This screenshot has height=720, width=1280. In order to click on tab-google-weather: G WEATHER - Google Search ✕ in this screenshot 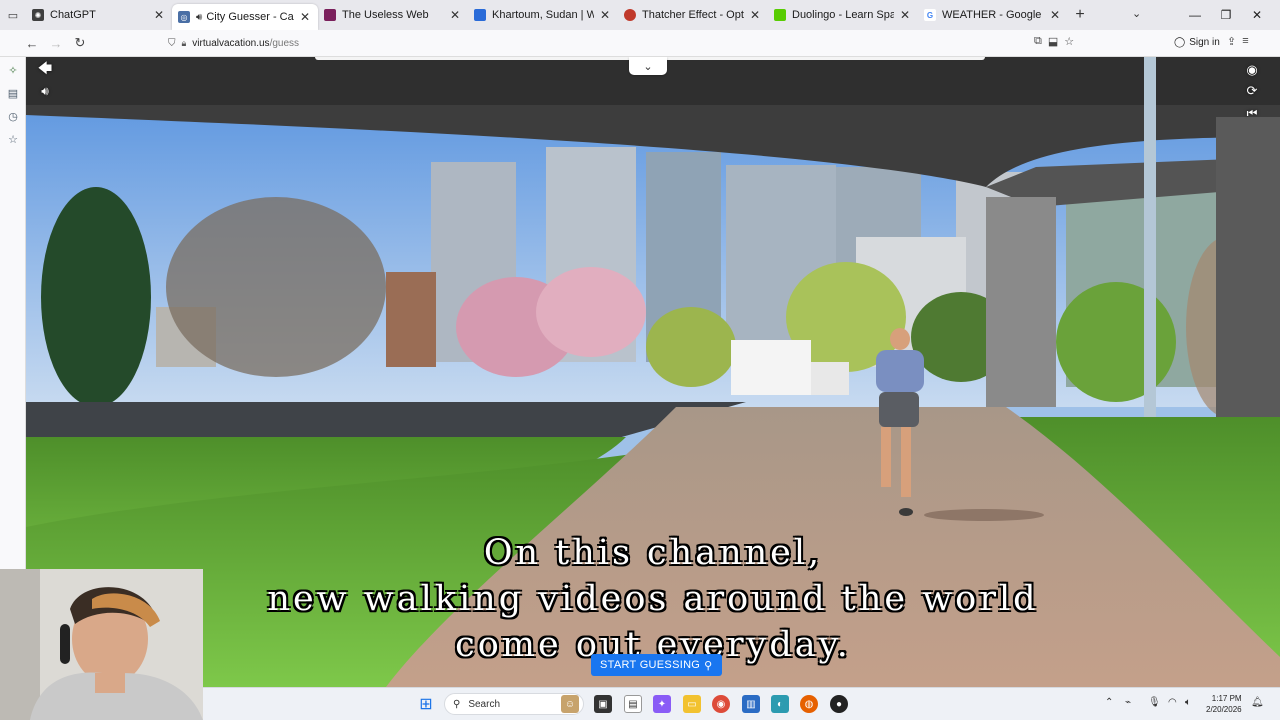, I will do `click(993, 15)`.